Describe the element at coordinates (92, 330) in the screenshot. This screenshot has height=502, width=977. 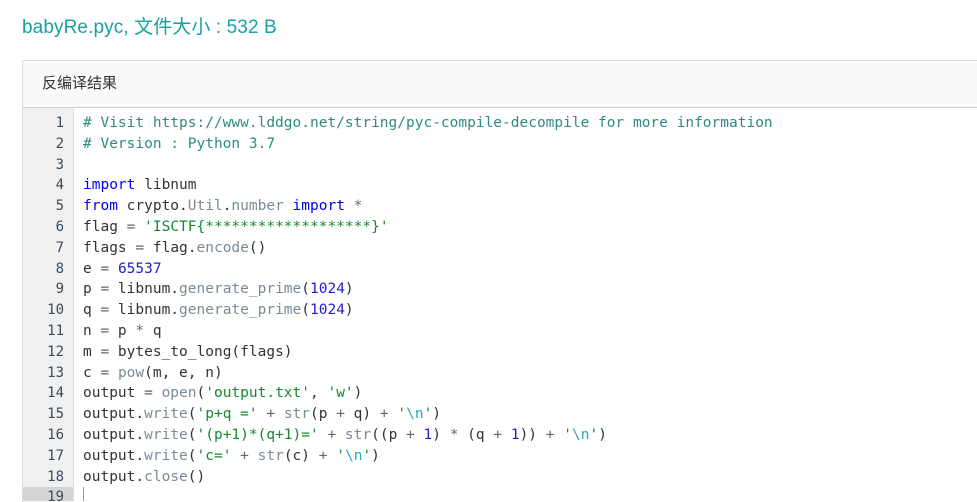
I see `code-token-pl: n` at that location.